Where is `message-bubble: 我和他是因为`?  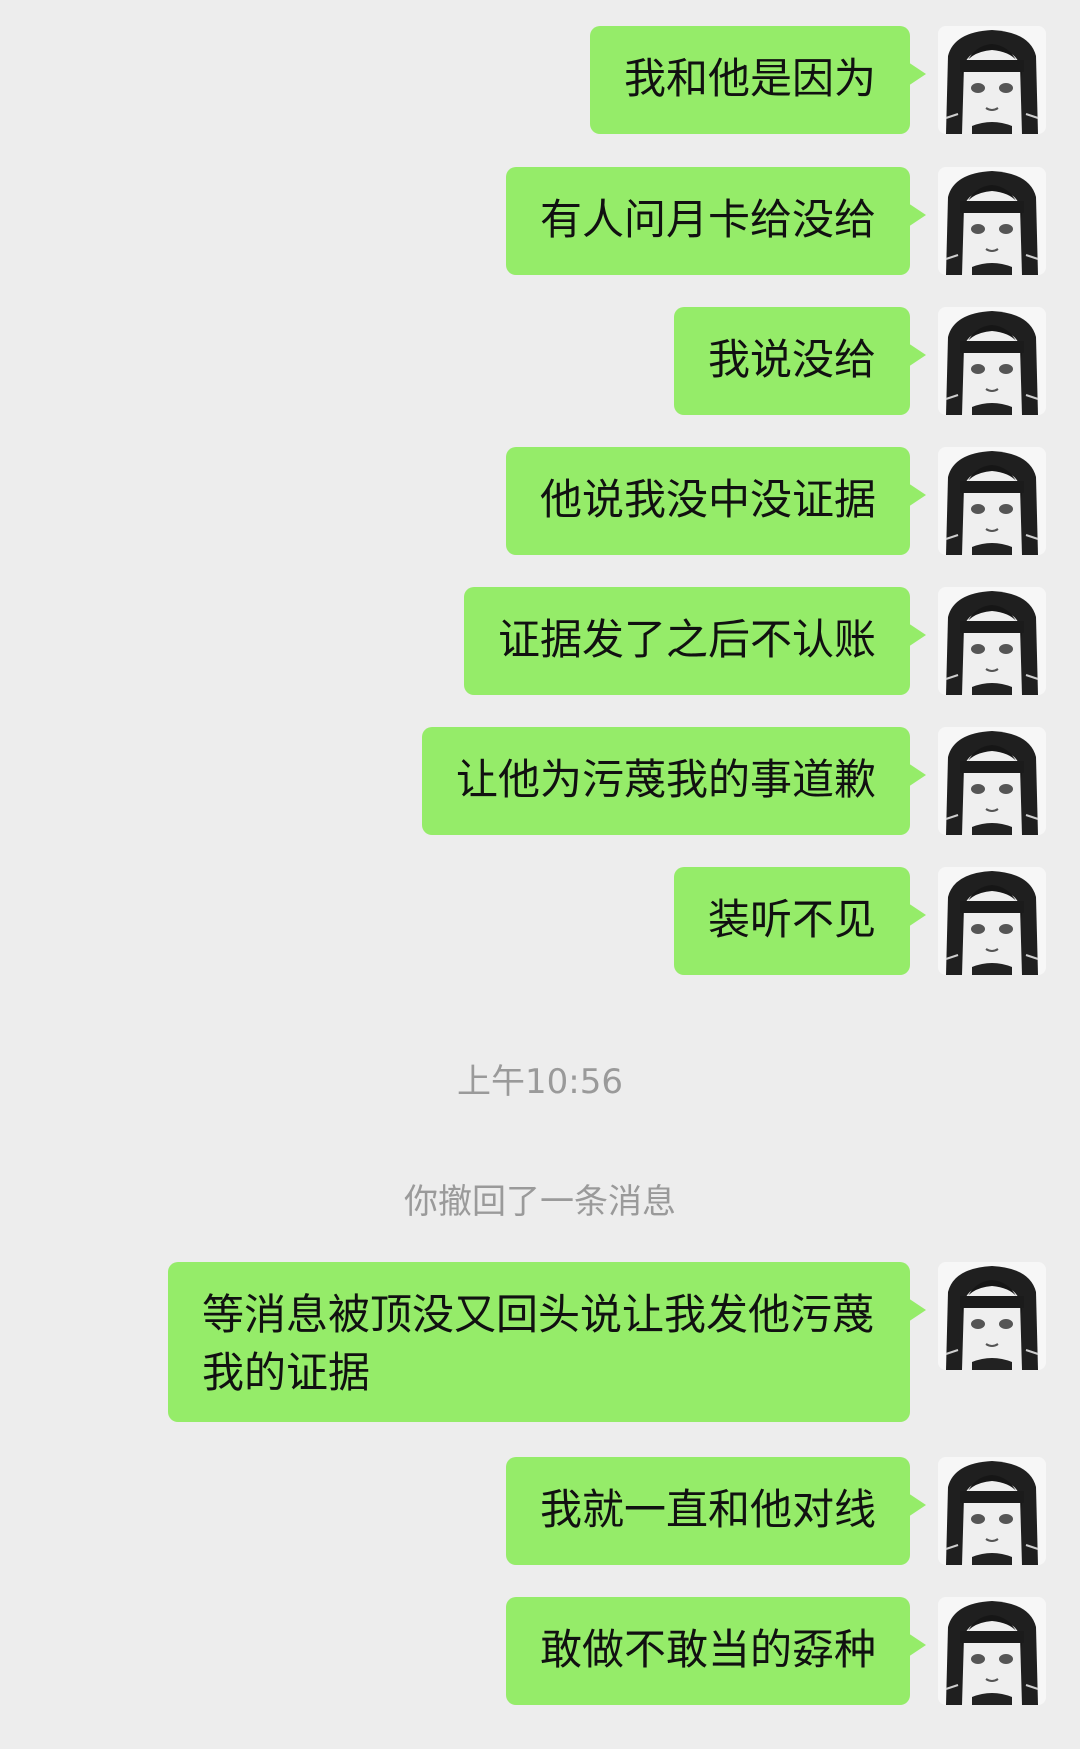 message-bubble: 我和他是因为 is located at coordinates (758, 80).